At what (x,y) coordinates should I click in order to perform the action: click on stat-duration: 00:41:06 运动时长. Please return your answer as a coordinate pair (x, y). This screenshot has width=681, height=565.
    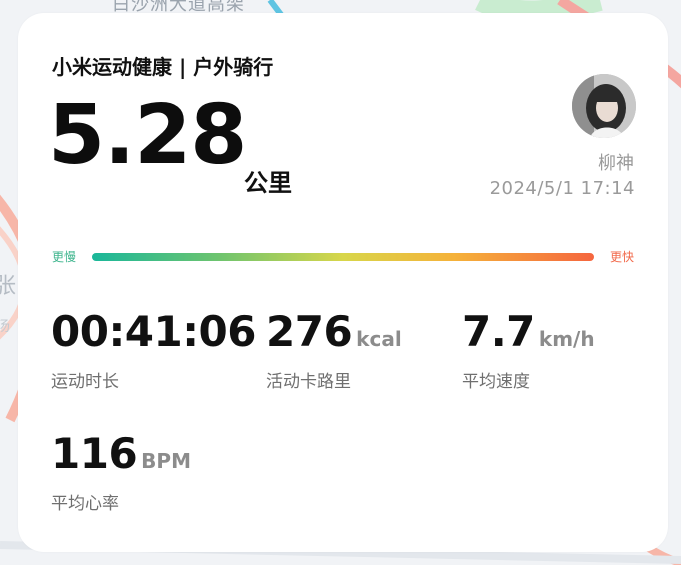
    Looking at the image, I should click on (153, 352).